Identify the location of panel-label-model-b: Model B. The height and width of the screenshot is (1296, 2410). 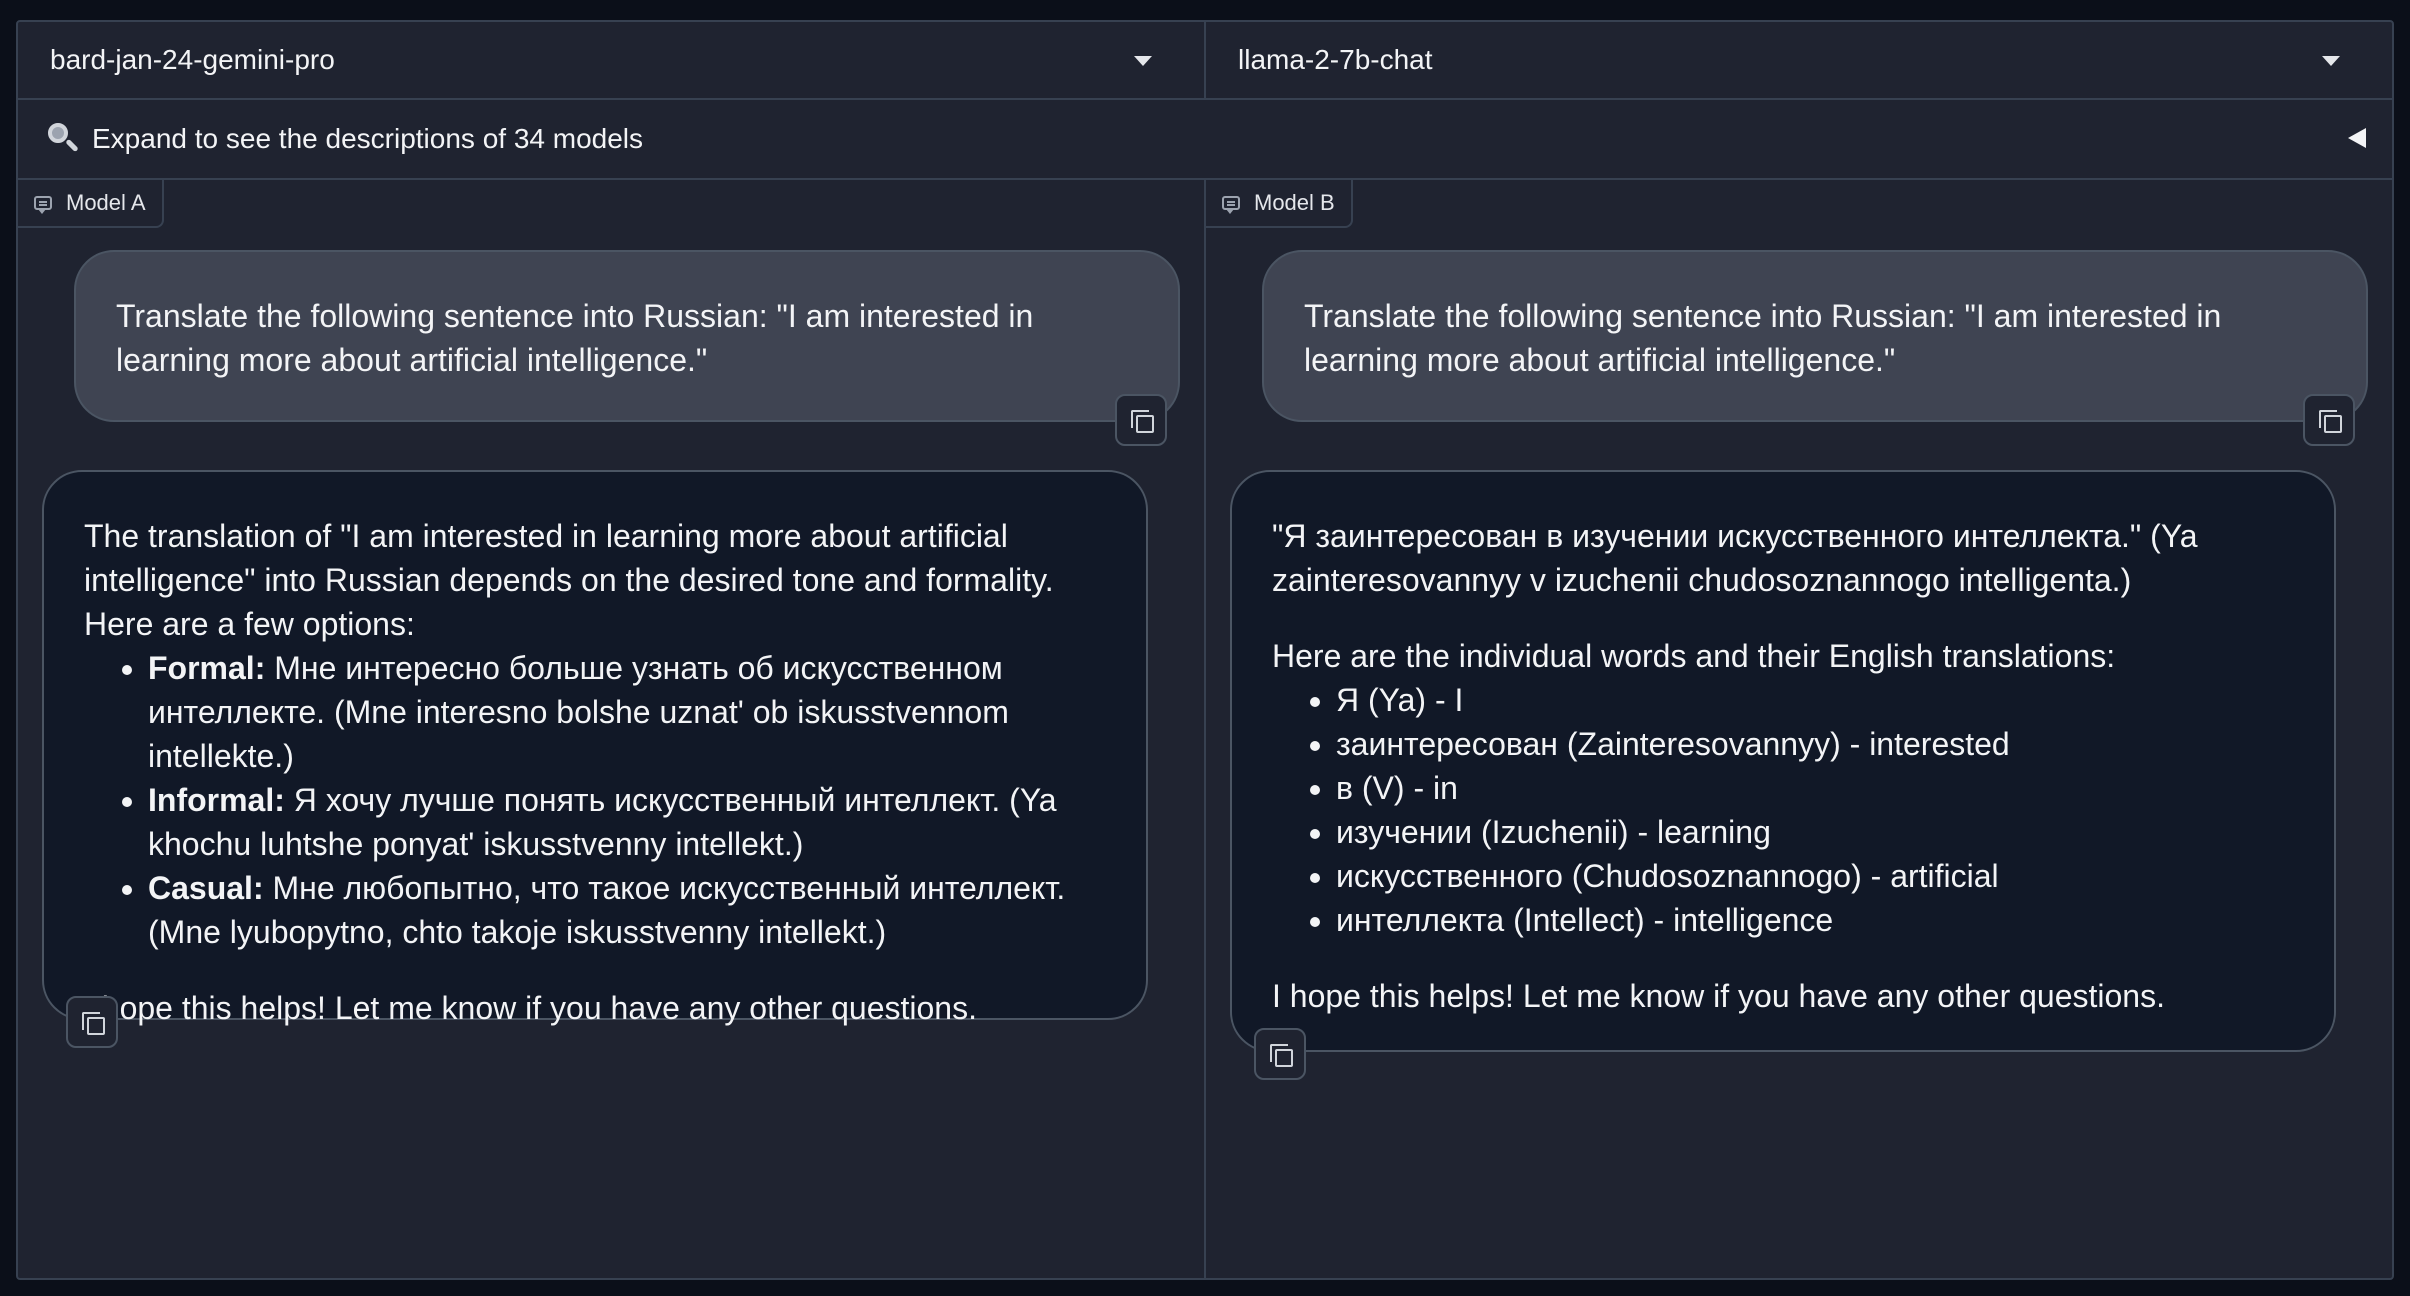
(1279, 204).